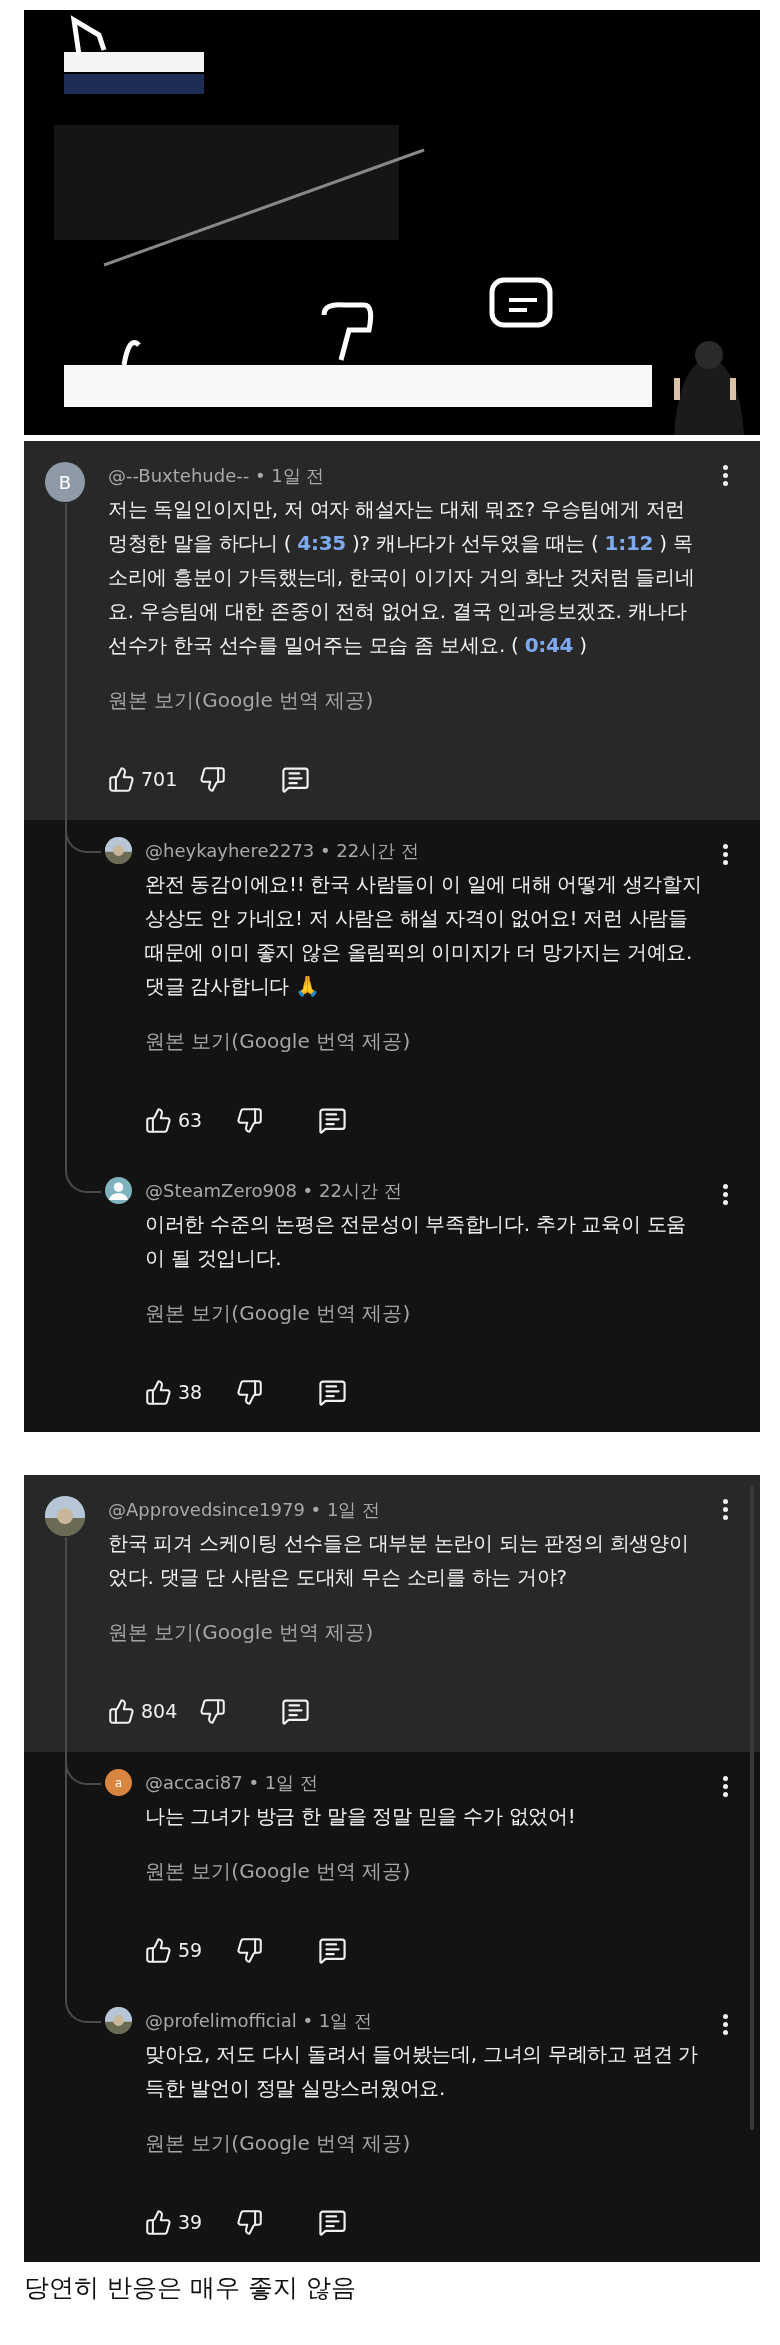 This screenshot has height=2345, width=780. What do you see at coordinates (399, 1560) in the screenshot?
I see `comment-text: 한국 피겨 스케이팅 선수들은 대부분 논란이 되는 판정의 희생양이었다. 댓글 단 사람은 도대체 무슨 소리를 하는 거야?` at bounding box center [399, 1560].